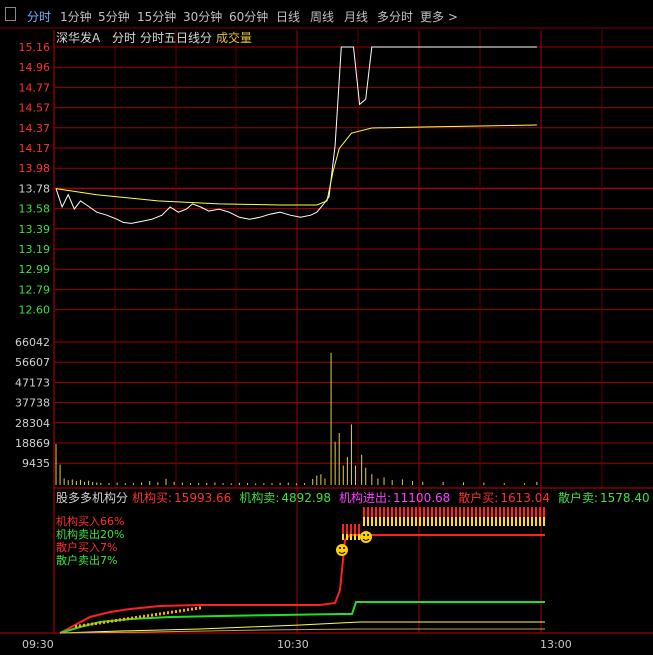 Image resolution: width=653 pixels, height=655 pixels. I want to click on indicator-legend-item: 机构卖出20%, so click(90, 534).